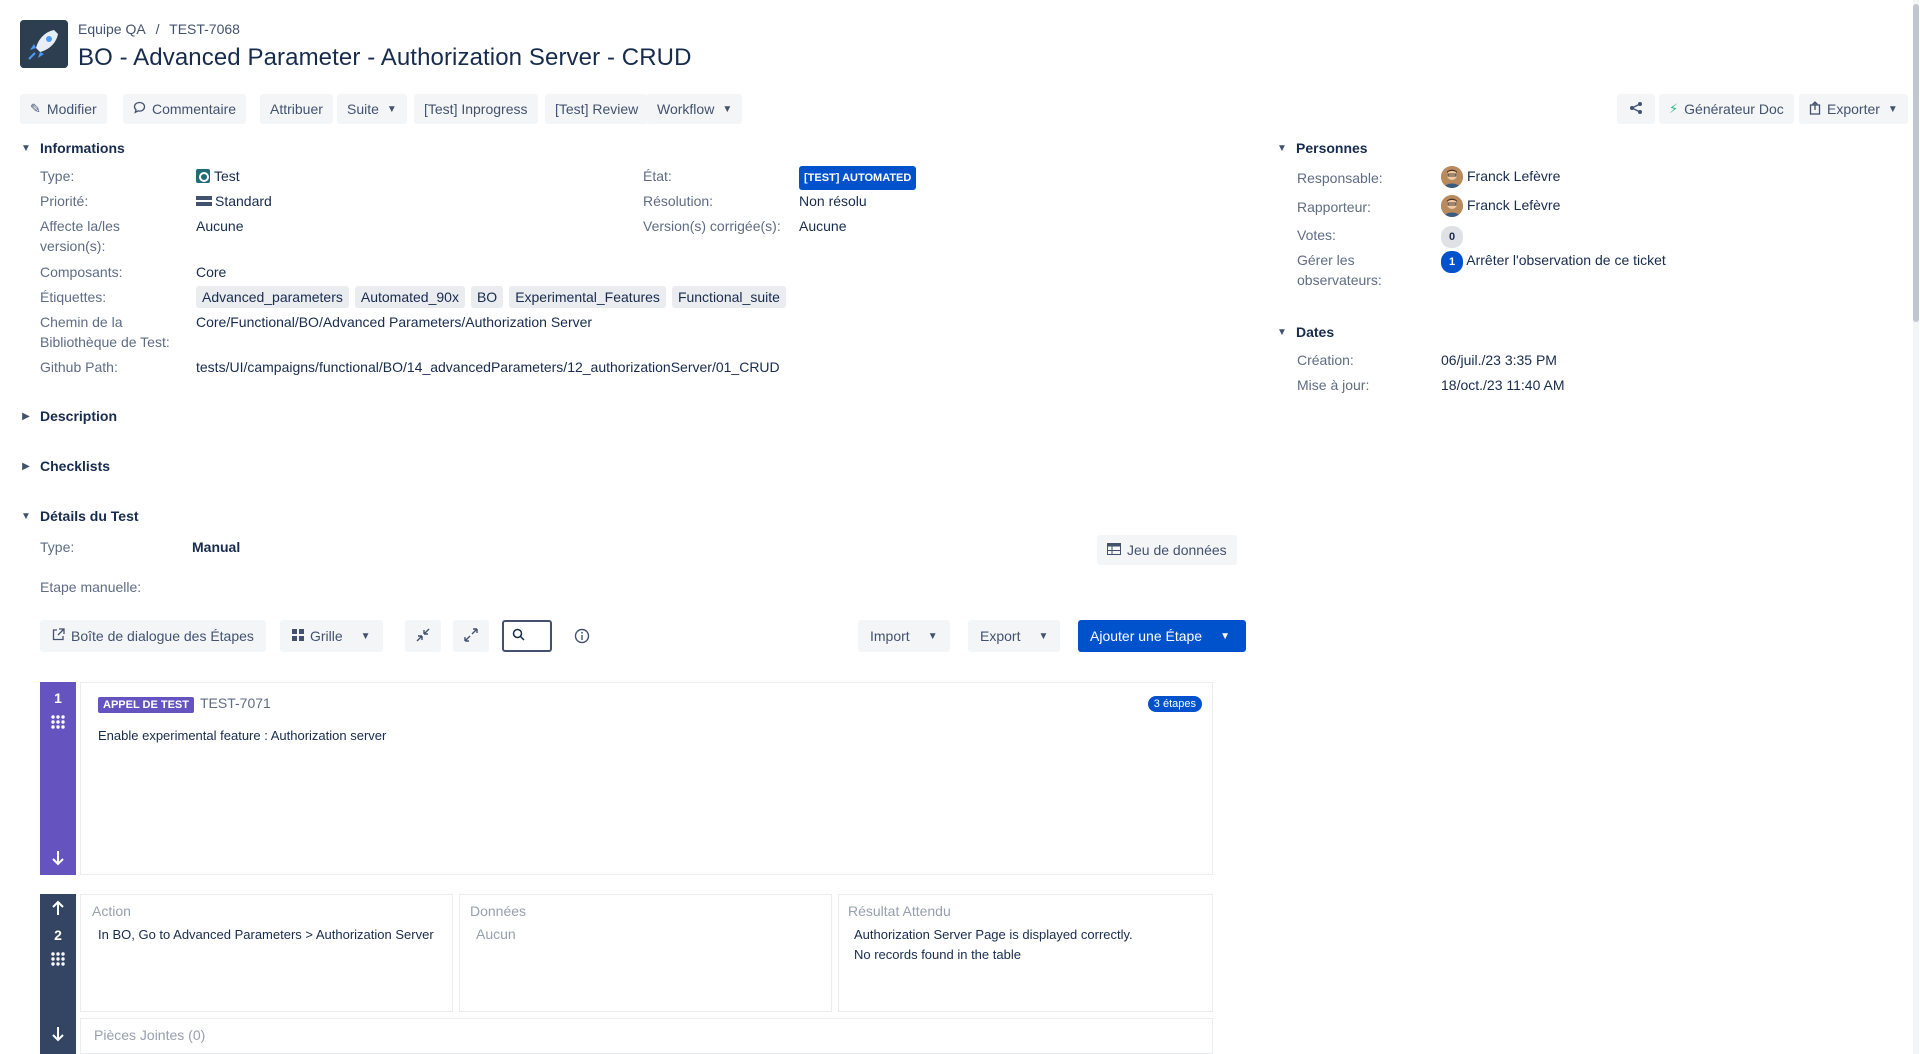  I want to click on step-2-attachments: Pièces Jointes (0), so click(646, 1036).